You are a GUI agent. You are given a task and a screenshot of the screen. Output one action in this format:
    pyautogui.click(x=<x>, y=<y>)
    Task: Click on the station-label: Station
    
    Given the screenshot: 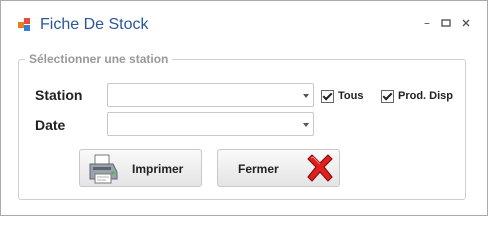 What is the action you would take?
    pyautogui.click(x=59, y=95)
    